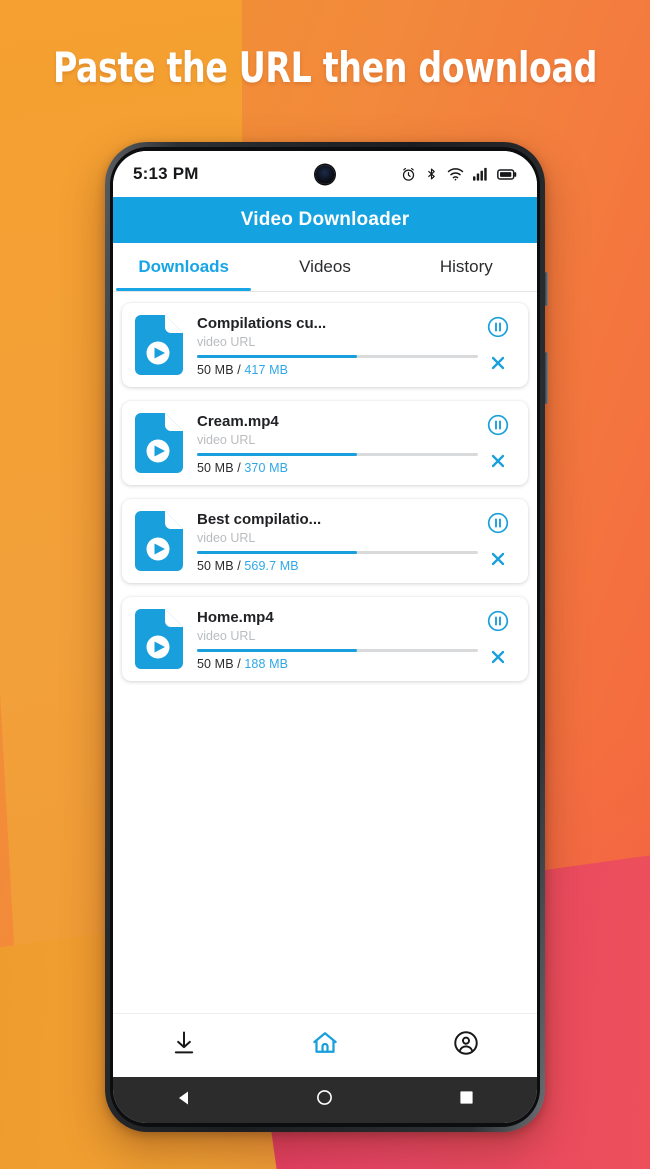 The image size is (650, 1169). Describe the element at coordinates (266, 664) in the screenshot. I see `total-size: 188 MB` at that location.